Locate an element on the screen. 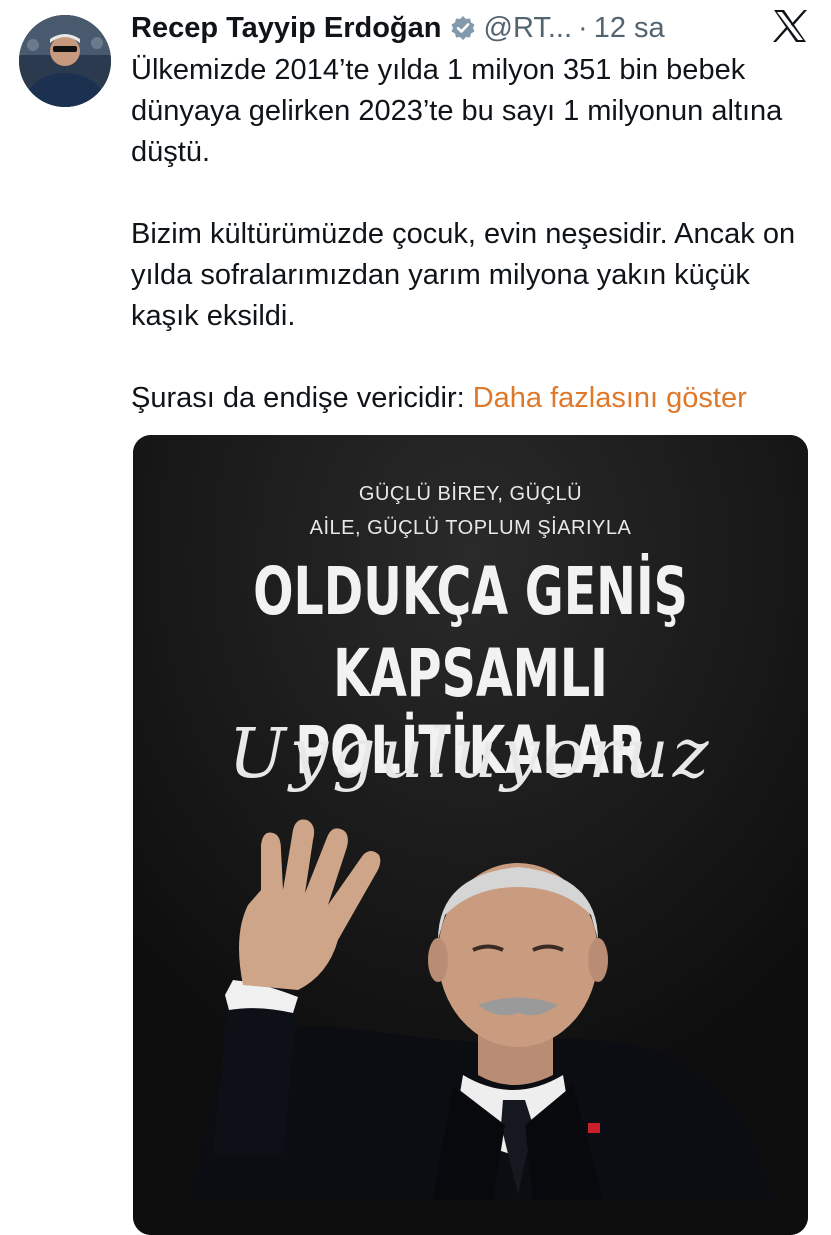 The width and height of the screenshot is (831, 1235). tweet-header: Recep Tayyip Erdoğan @RT... · 12 sa is located at coordinates (398, 28).